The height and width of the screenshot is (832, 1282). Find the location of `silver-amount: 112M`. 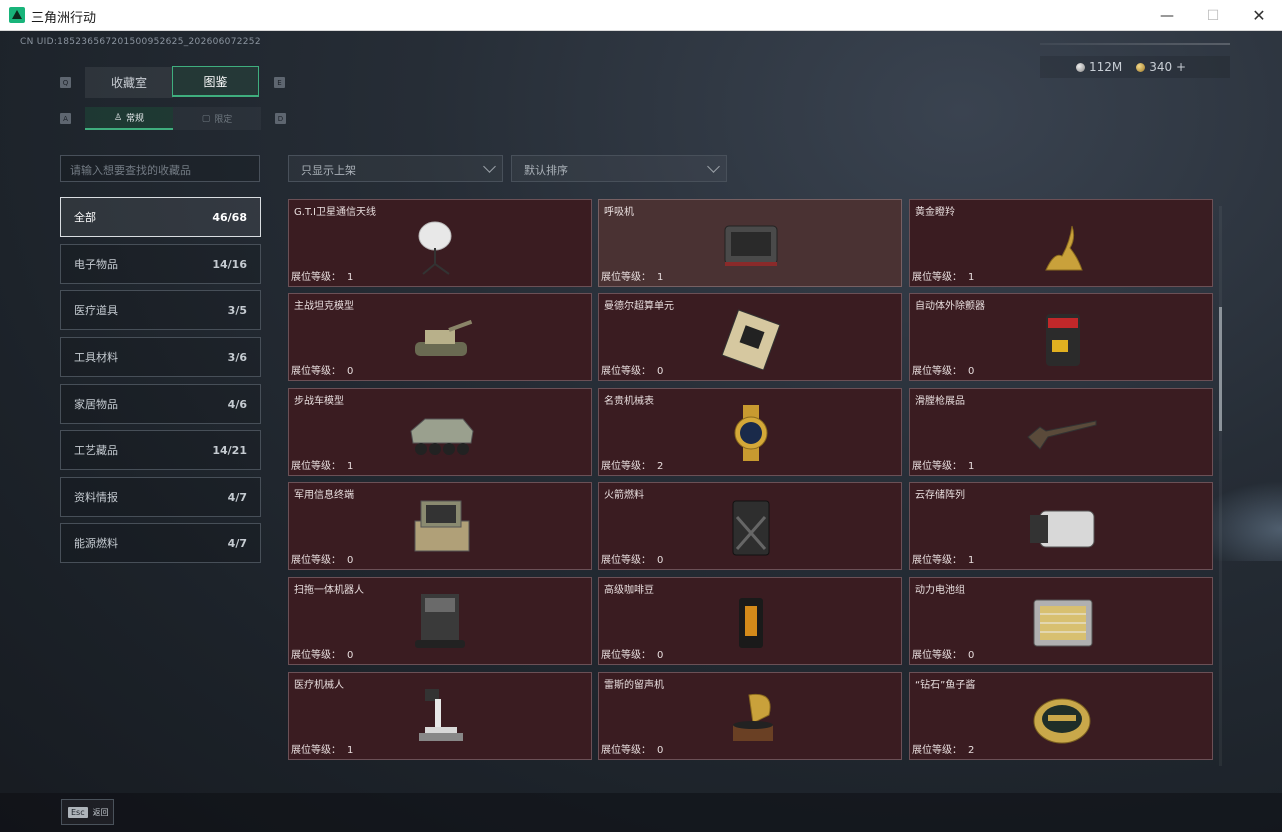

silver-amount: 112M is located at coordinates (1106, 67).